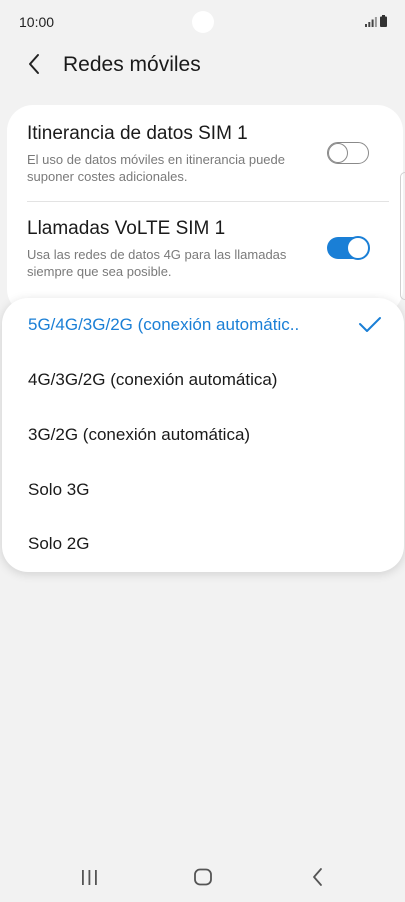  What do you see at coordinates (317, 879) in the screenshot?
I see `back-icon` at bounding box center [317, 879].